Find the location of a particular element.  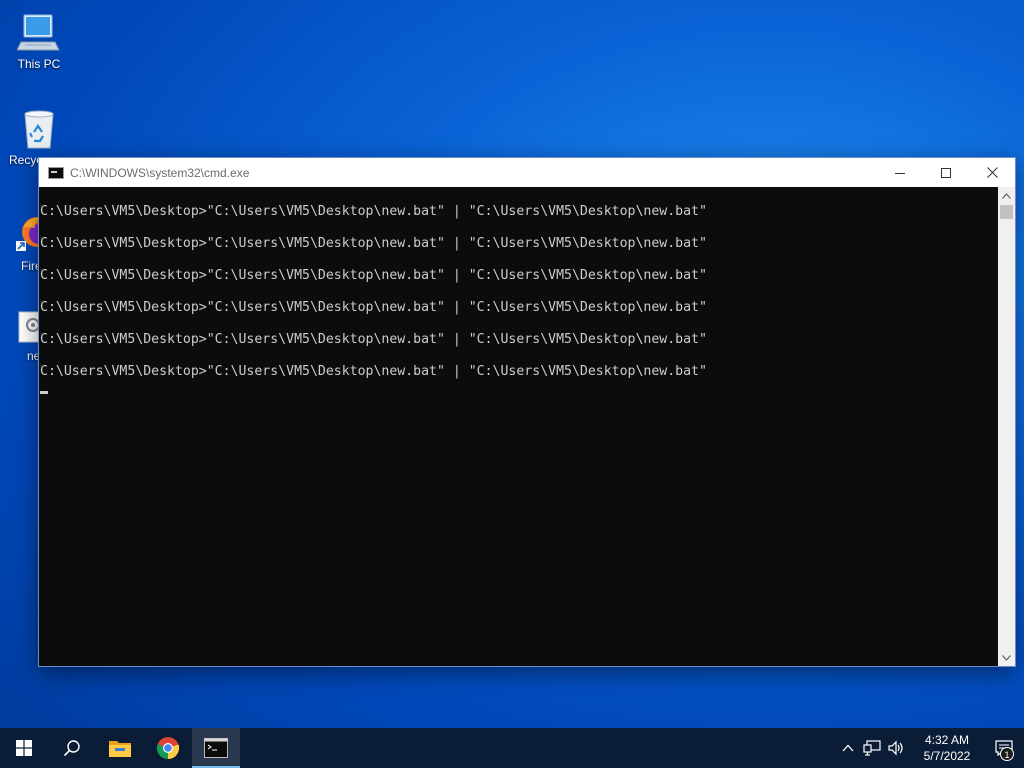

maximize-button is located at coordinates (946, 172).